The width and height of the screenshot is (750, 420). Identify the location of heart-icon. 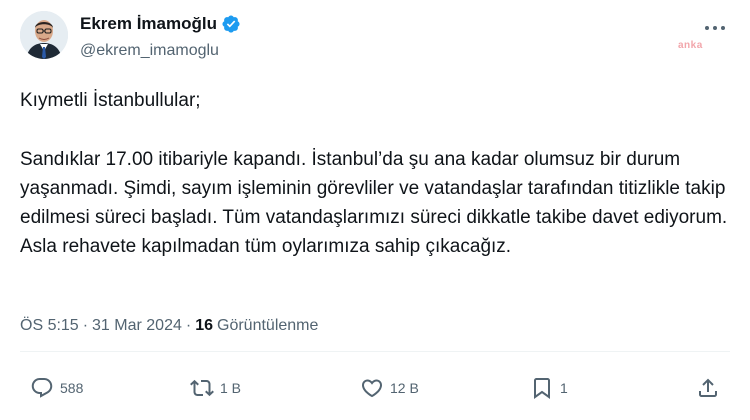
(372, 388).